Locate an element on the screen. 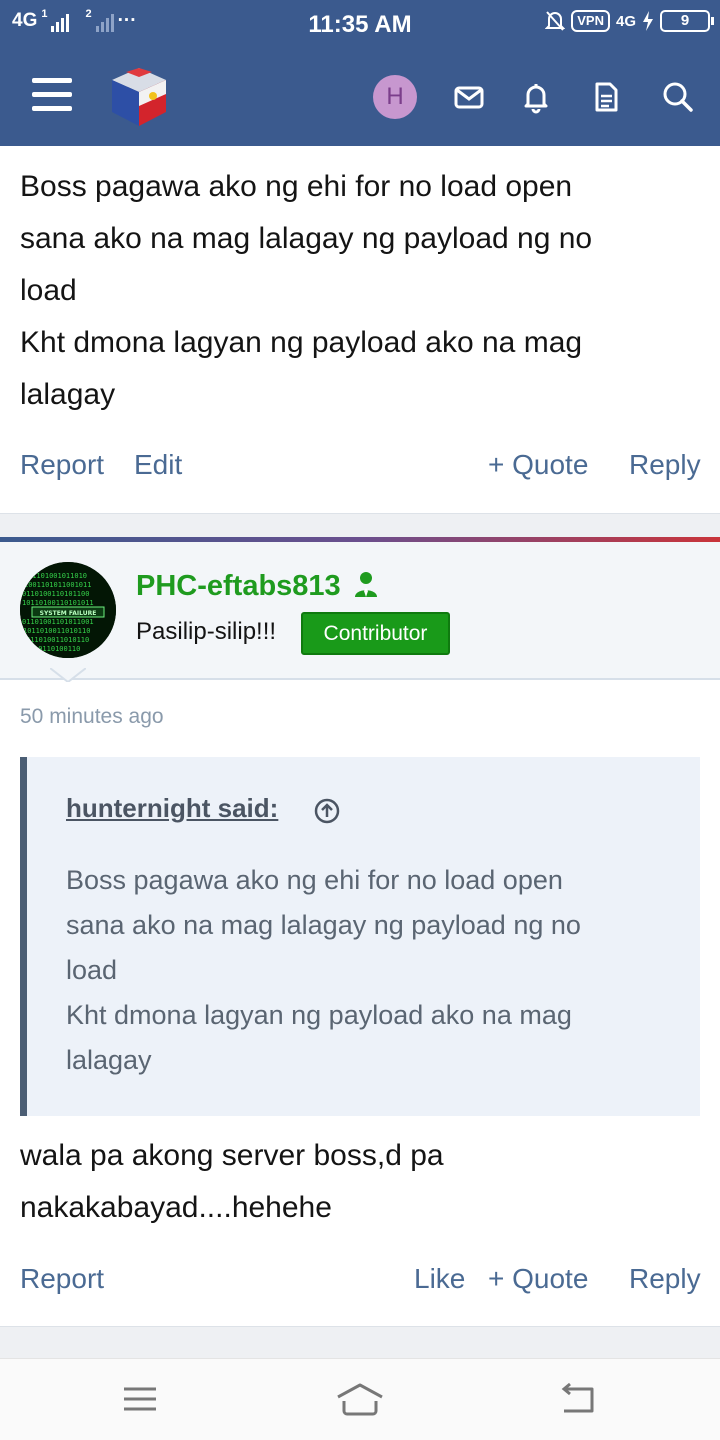 The height and width of the screenshot is (1440, 720). user-avatar: H is located at coordinates (395, 97).